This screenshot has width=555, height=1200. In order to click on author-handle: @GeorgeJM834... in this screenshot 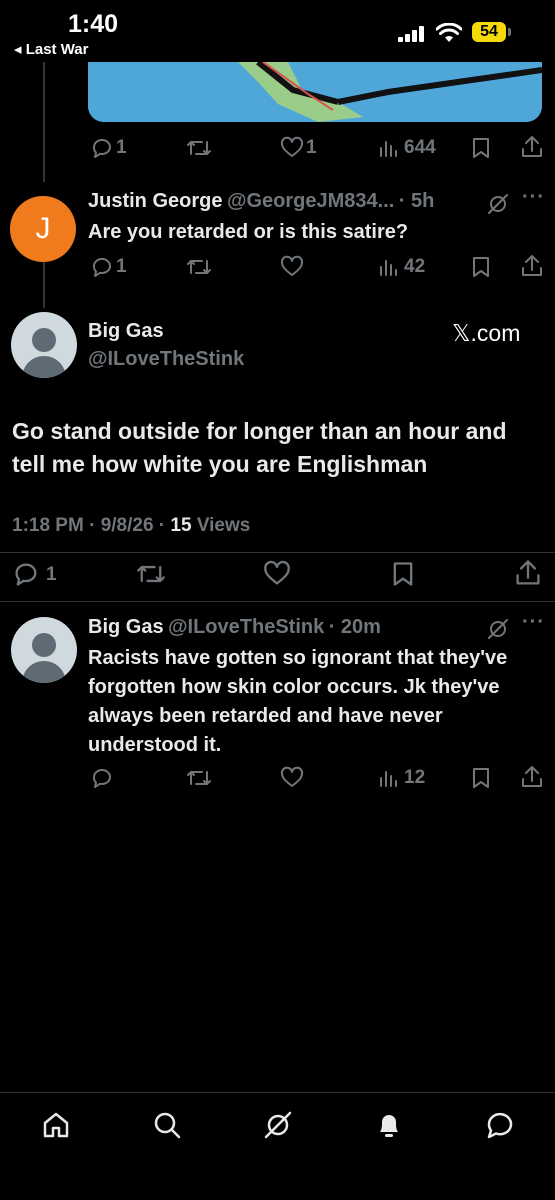, I will do `click(310, 201)`.